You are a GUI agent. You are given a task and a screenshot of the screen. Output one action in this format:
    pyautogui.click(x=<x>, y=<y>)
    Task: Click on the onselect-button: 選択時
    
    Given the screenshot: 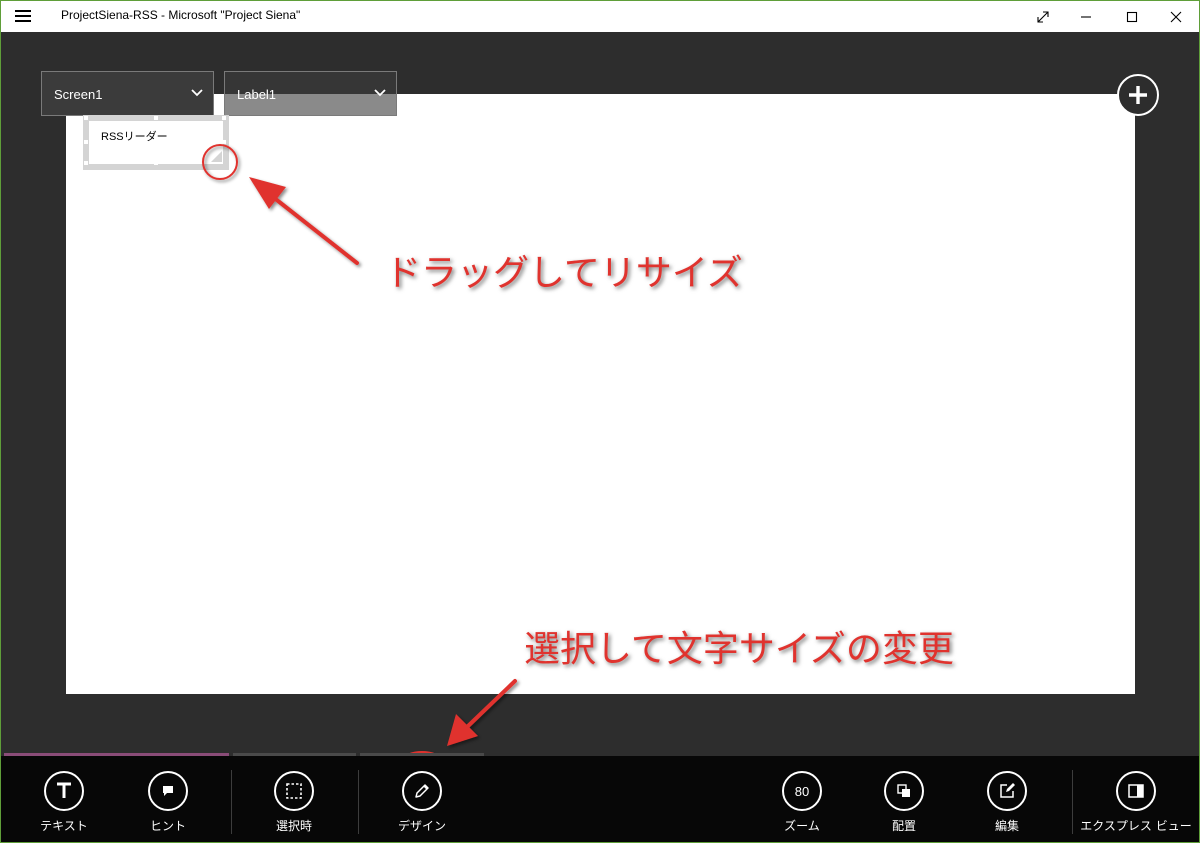 What is the action you would take?
    pyautogui.click(x=294, y=799)
    